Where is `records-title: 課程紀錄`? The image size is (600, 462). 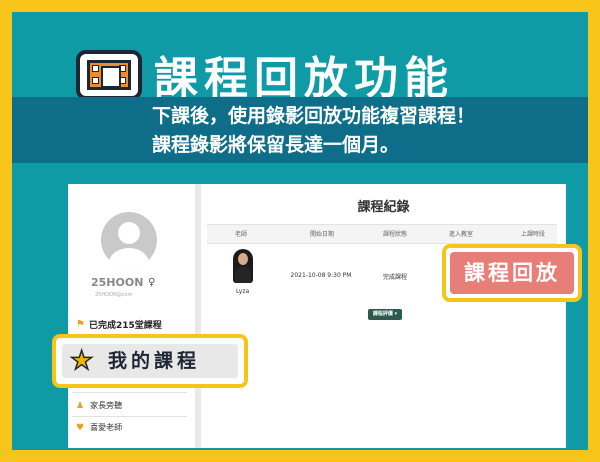 records-title: 課程紀錄 is located at coordinates (383, 207).